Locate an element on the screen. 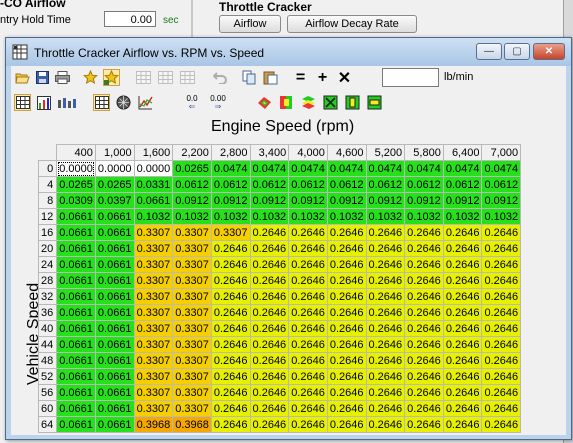 Image resolution: width=573 pixels, height=443 pixels. column-header-rpm: 5,200 is located at coordinates (385, 152).